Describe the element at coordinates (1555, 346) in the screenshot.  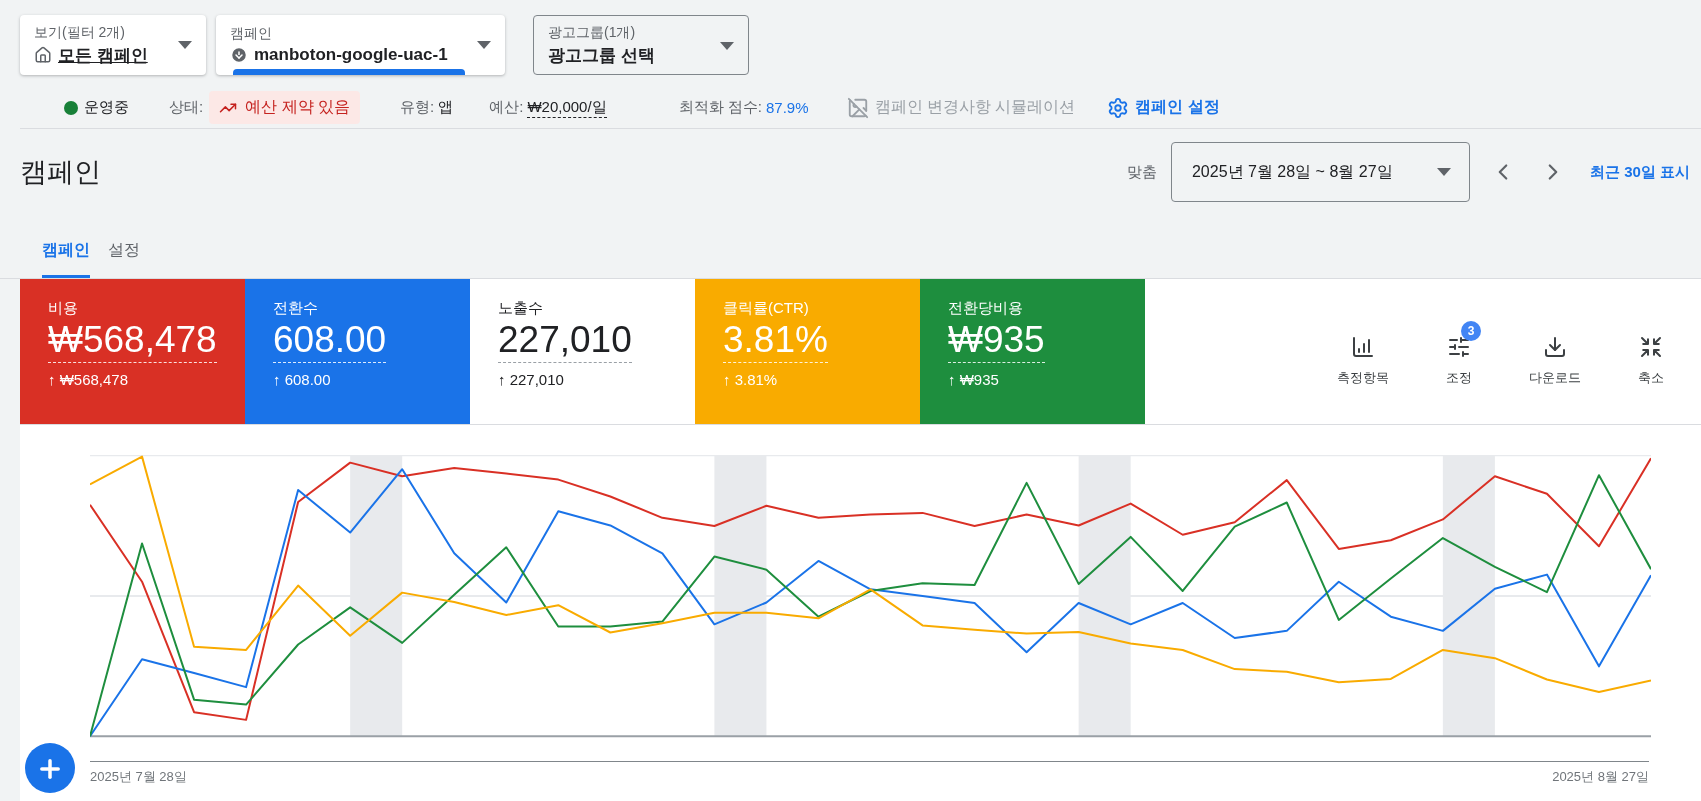
I see `download-icon` at that location.